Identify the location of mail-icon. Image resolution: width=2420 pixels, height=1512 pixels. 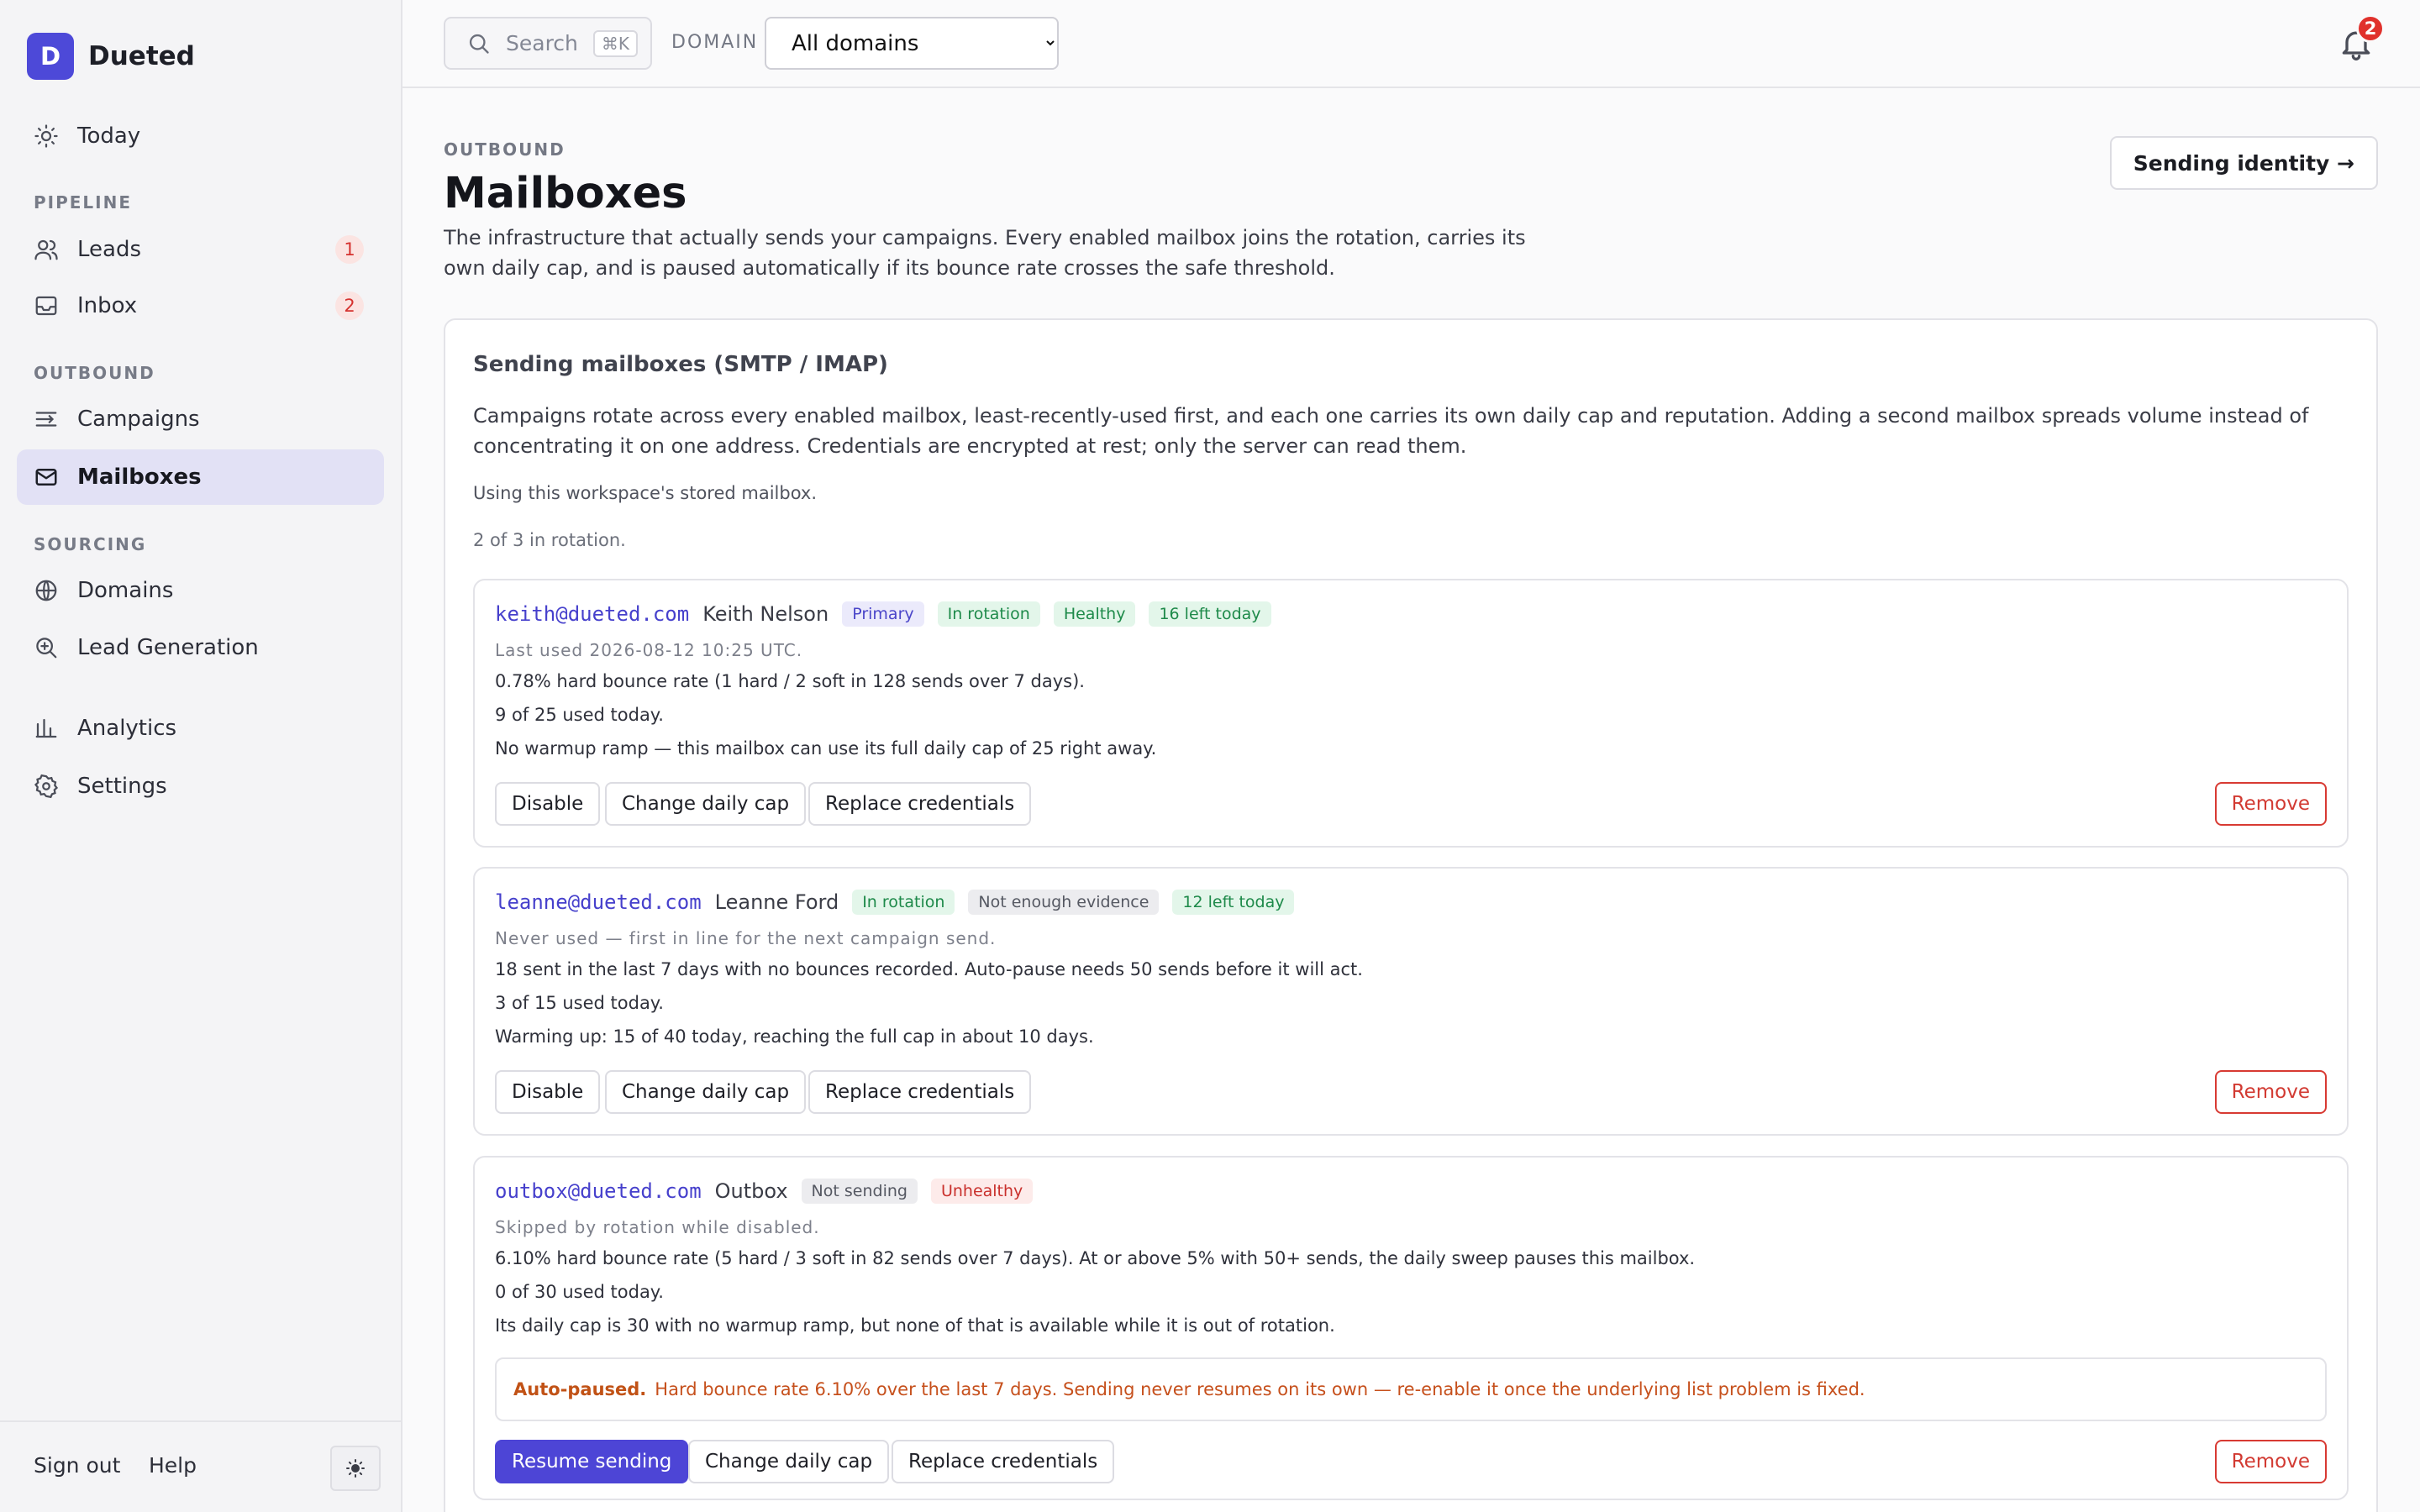
(46, 477).